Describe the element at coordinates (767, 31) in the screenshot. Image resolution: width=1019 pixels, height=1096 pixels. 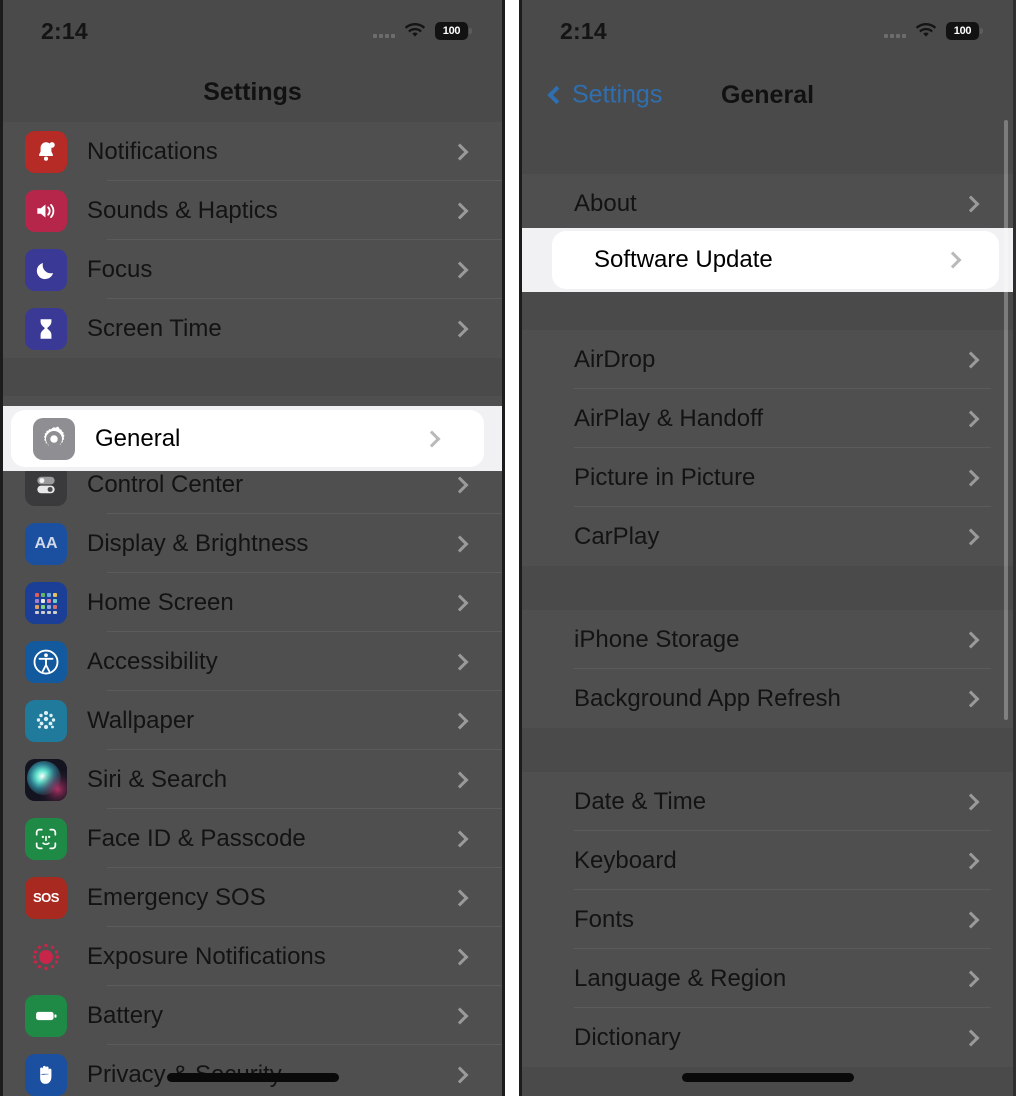
I see `right-status-bar: 2:14 100` at that location.